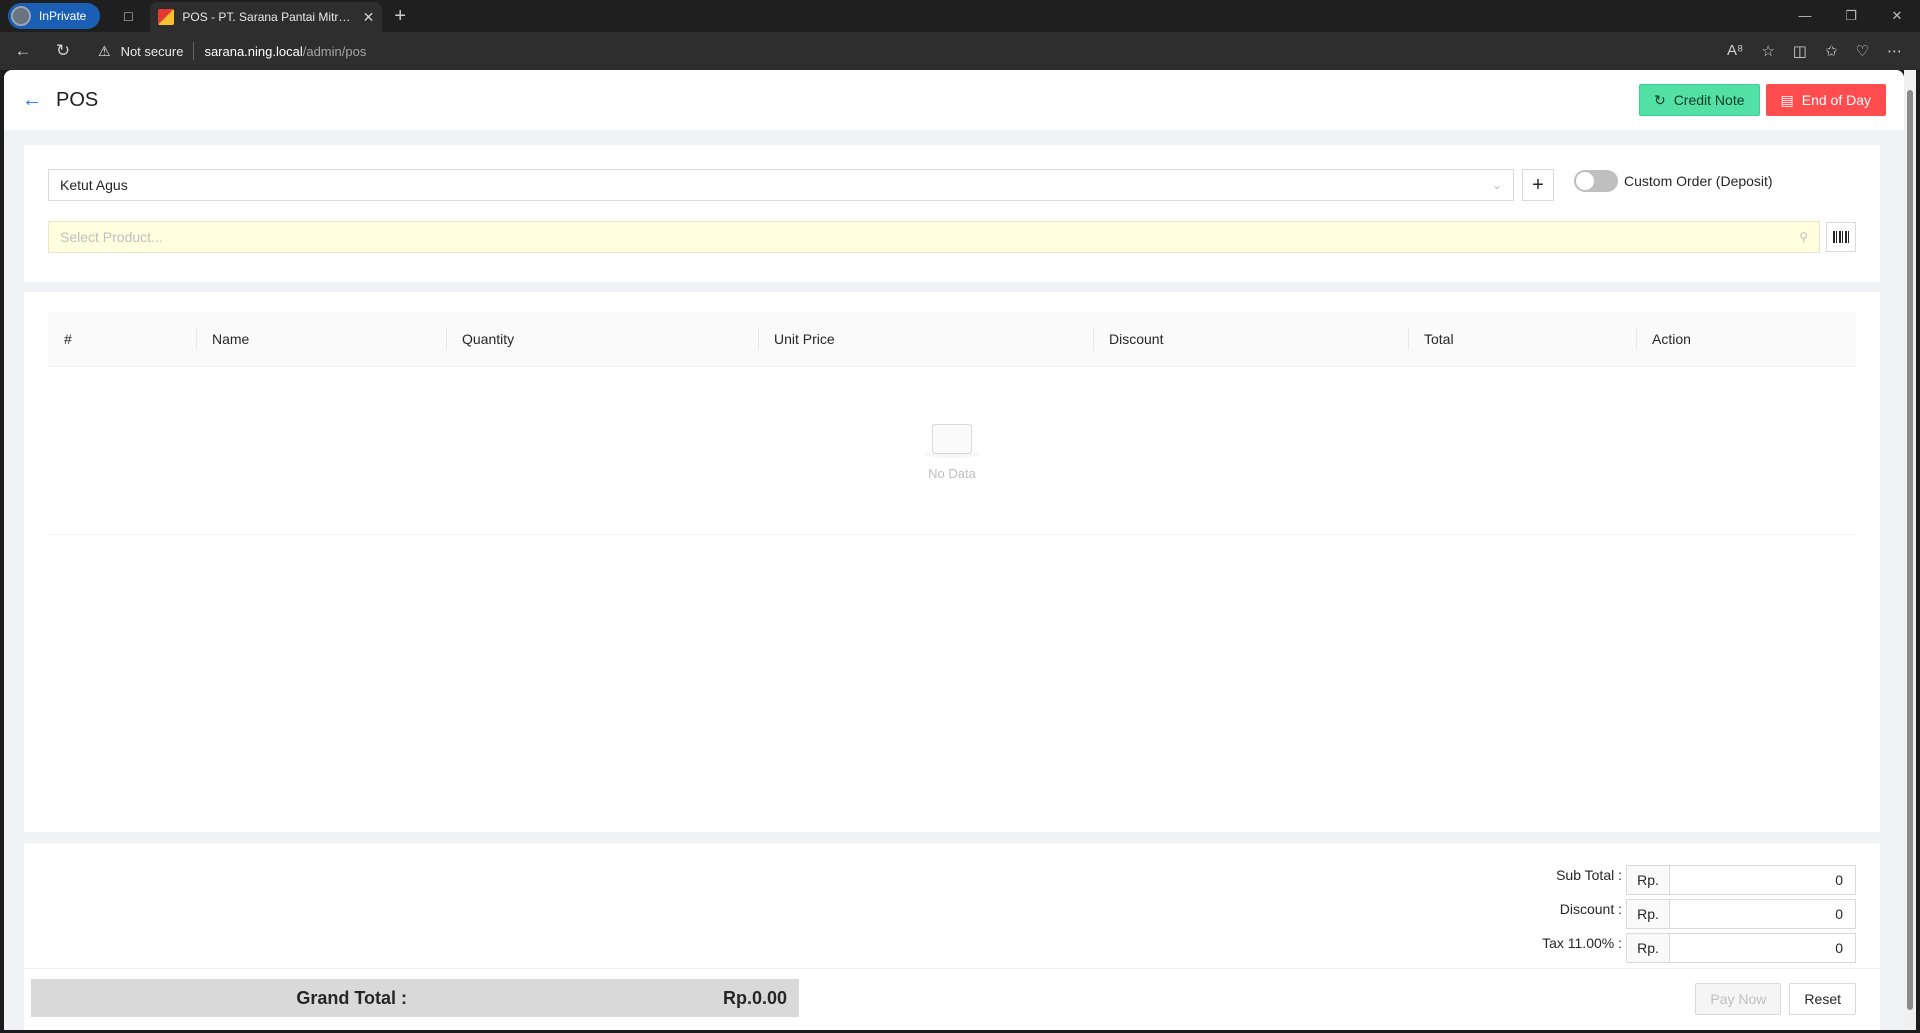  What do you see at coordinates (1787, 99) in the screenshot?
I see `report-icon: ▤` at bounding box center [1787, 99].